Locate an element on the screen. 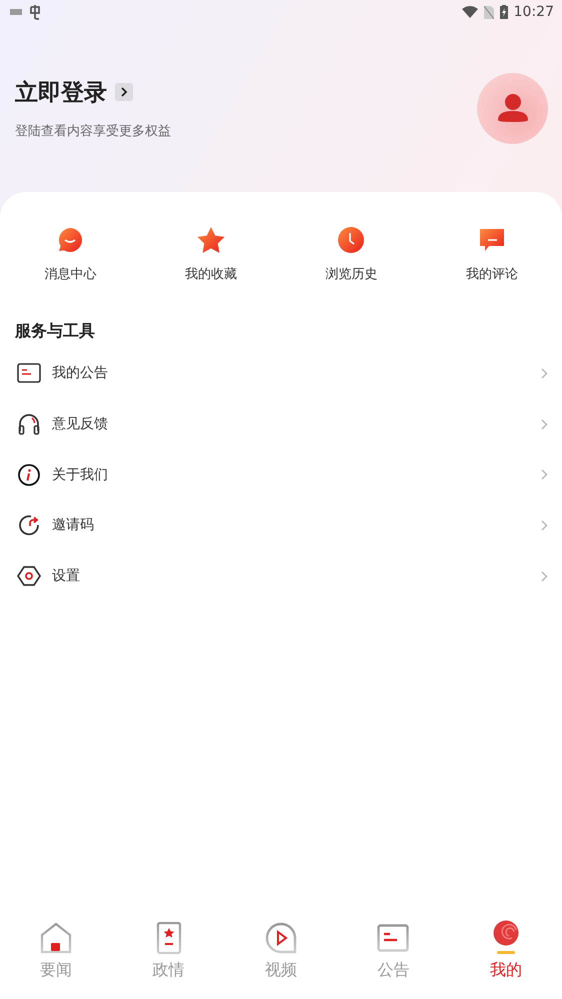 This screenshot has height=999, width=562. home-icon is located at coordinates (56, 938).